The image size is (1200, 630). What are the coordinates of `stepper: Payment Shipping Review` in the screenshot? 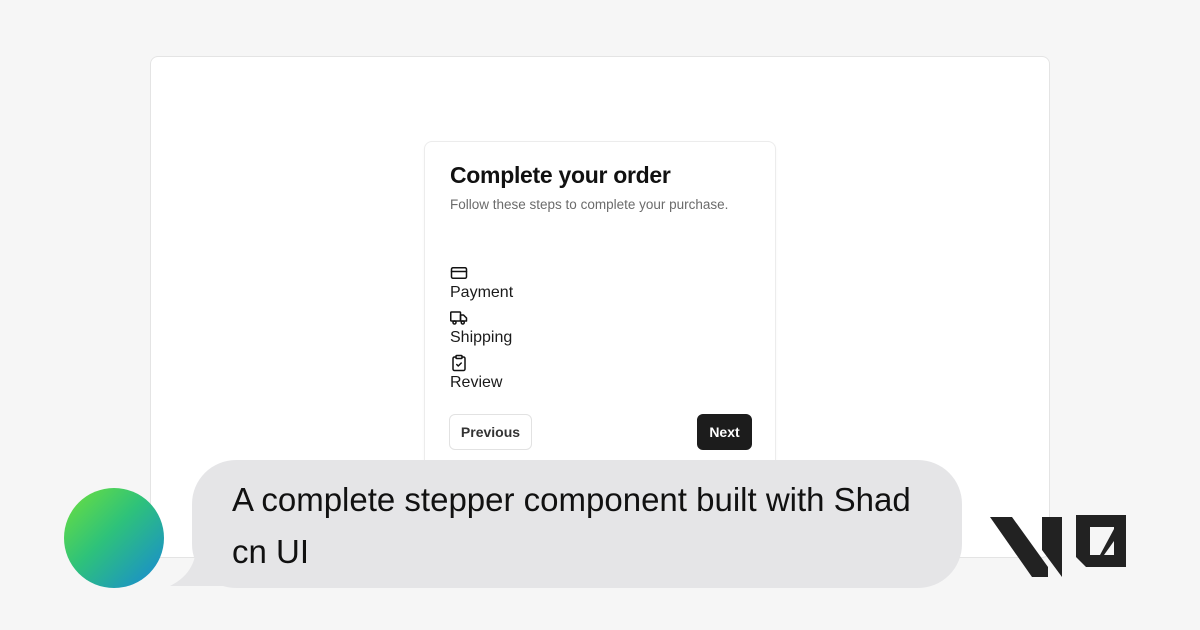 It's located at (600, 329).